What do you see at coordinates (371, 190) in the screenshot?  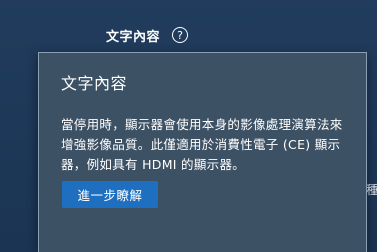 I see `partial-background-text: 種` at bounding box center [371, 190].